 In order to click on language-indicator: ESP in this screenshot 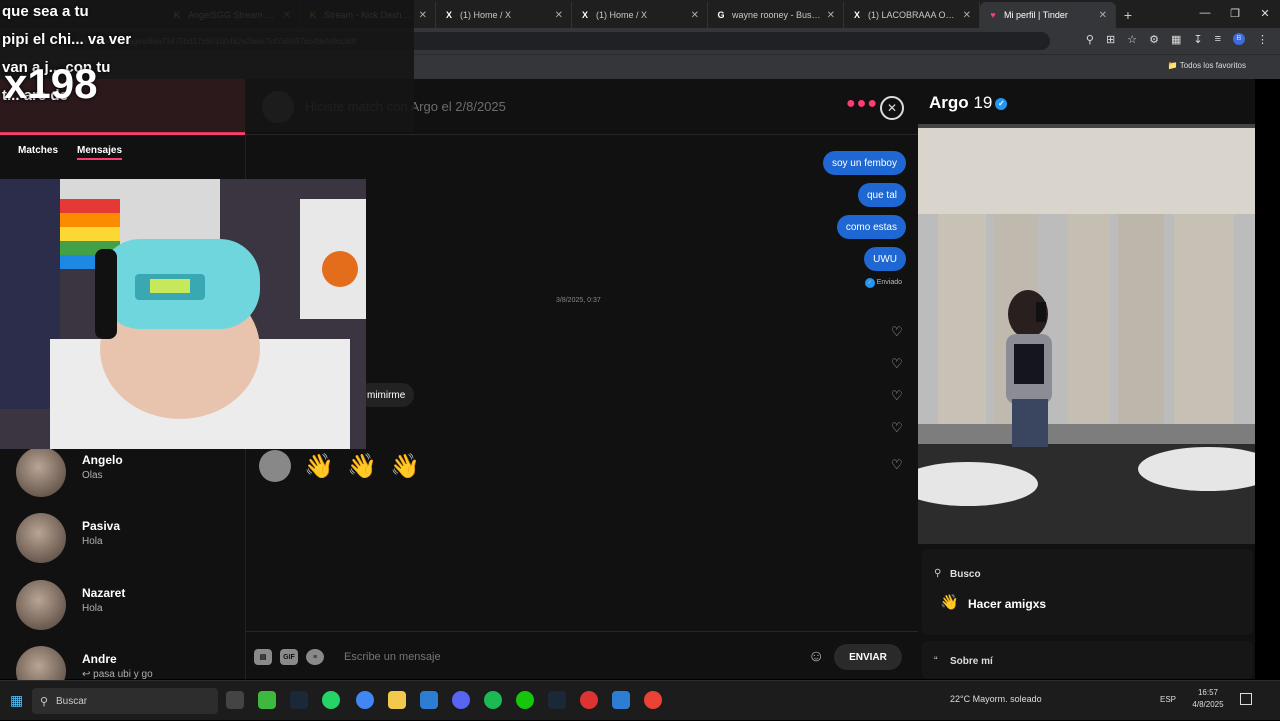, I will do `click(1168, 699)`.